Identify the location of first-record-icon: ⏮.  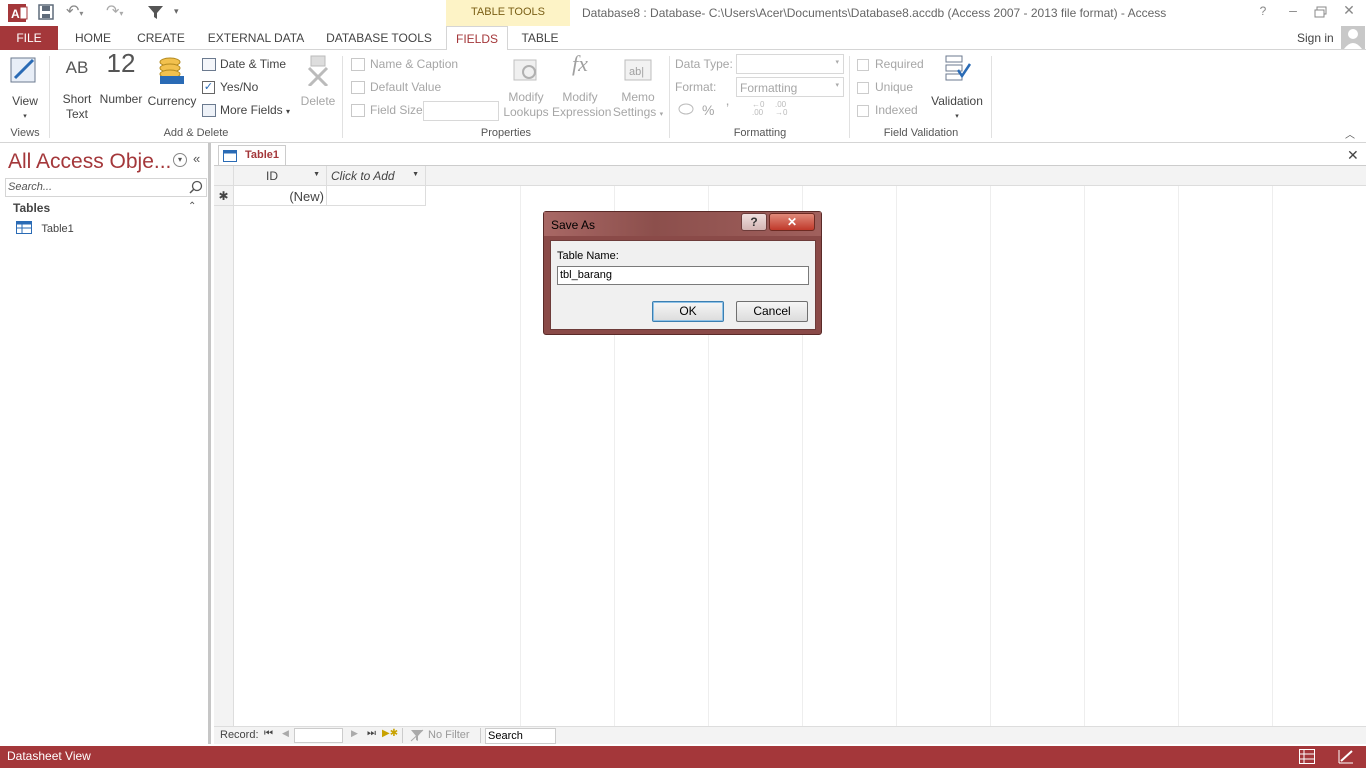
(268, 733).